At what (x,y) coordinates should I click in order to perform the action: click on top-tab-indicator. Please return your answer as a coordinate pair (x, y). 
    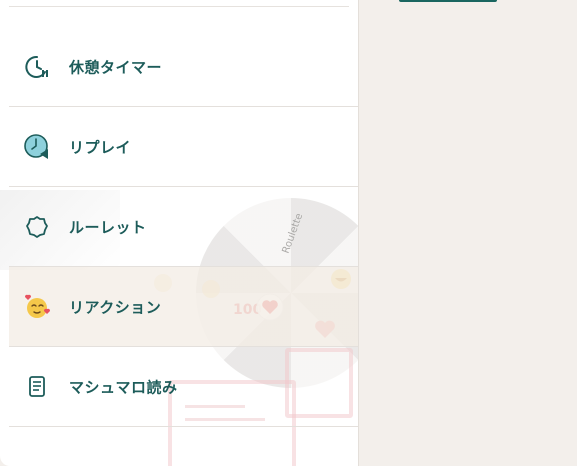
    Looking at the image, I should click on (448, 1).